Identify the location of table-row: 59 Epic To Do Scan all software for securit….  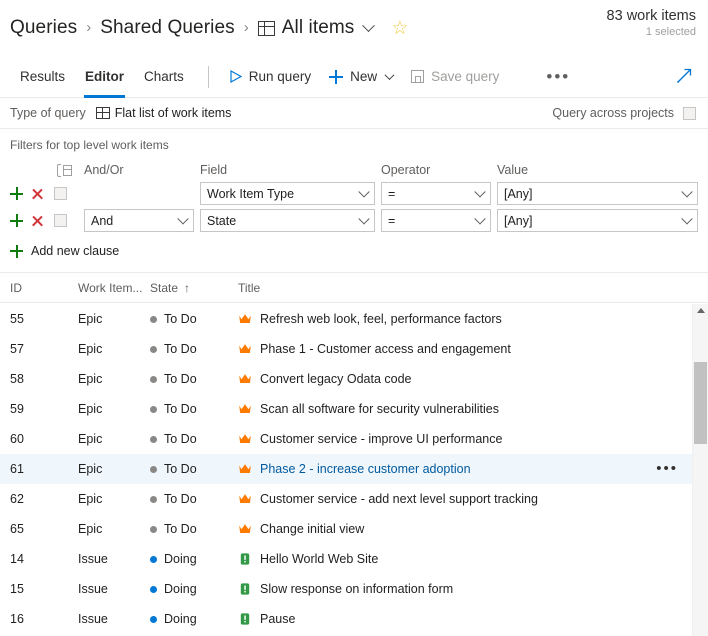
(354, 409).